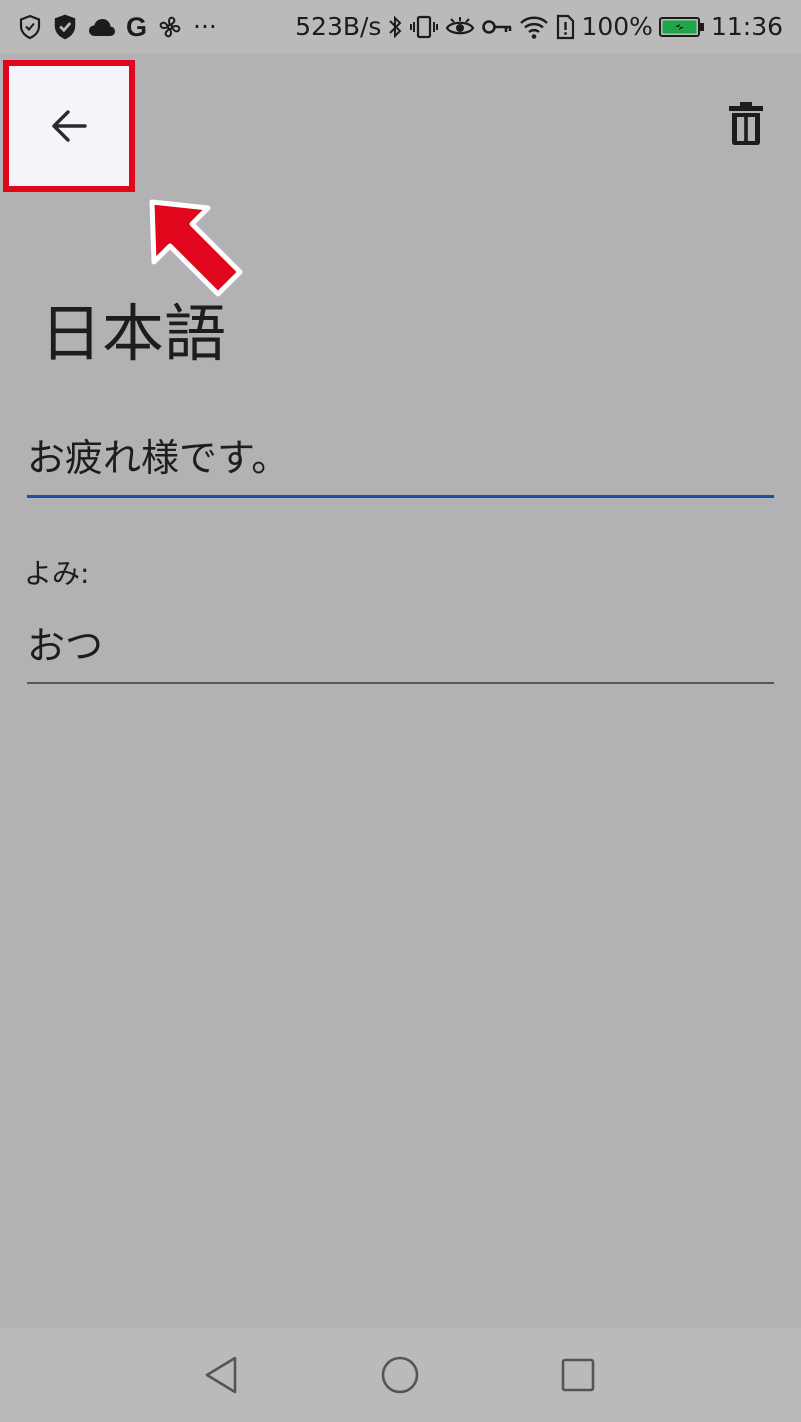 The width and height of the screenshot is (801, 1422). I want to click on arrow-left-icon, so click(69, 126).